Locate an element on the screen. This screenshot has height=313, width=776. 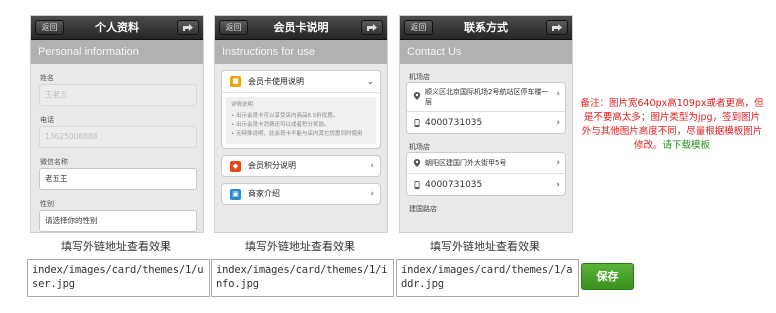
details-title: 详情说明 is located at coordinates (242, 105).